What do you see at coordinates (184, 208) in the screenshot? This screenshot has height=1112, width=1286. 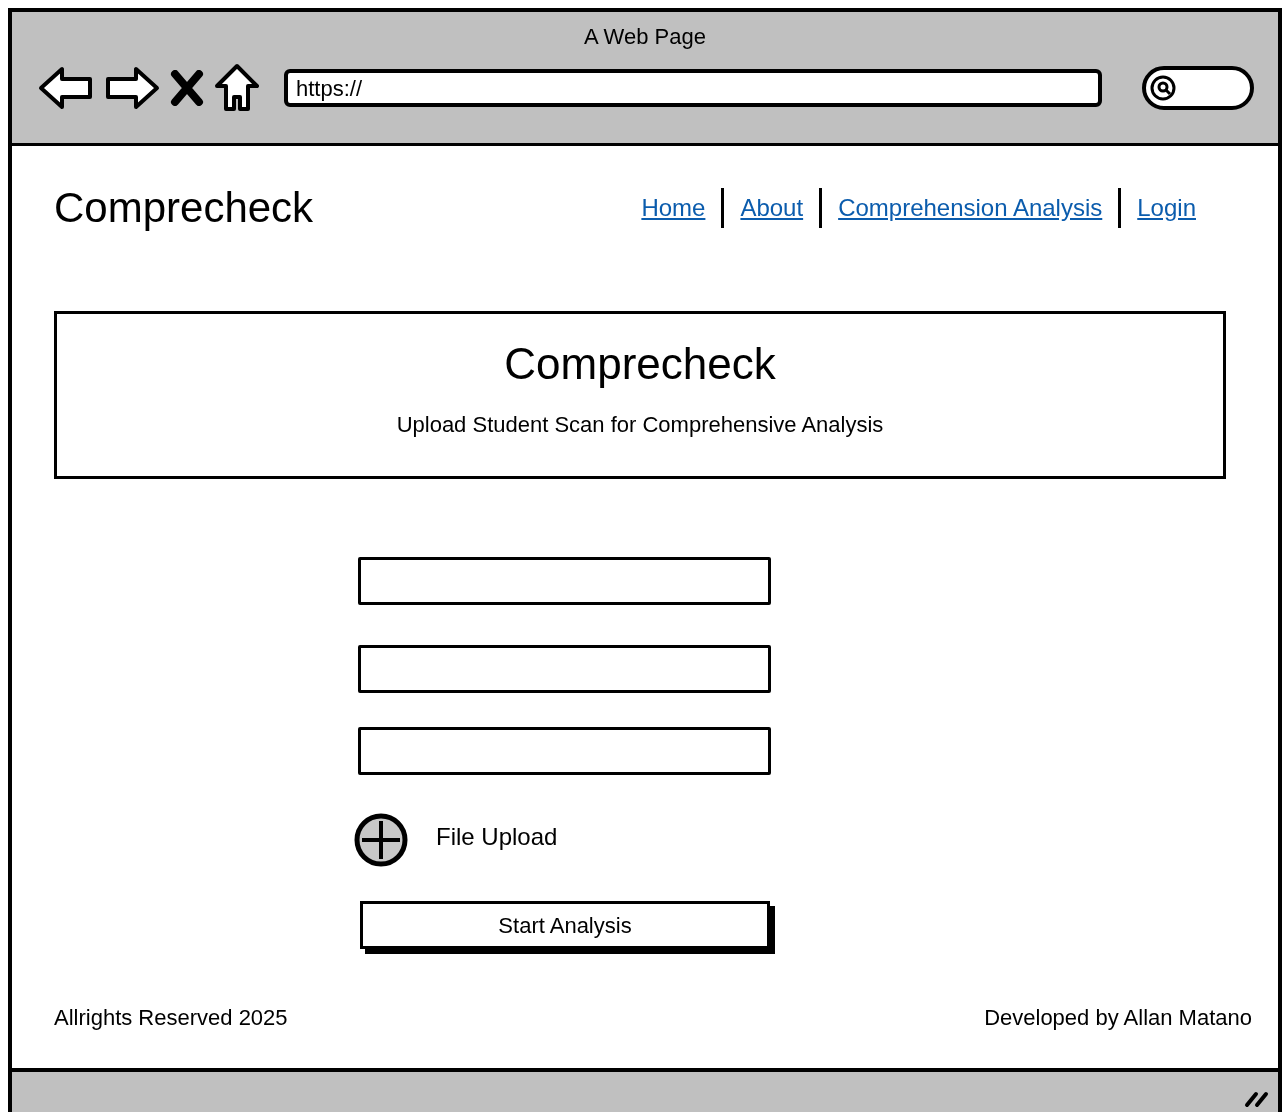 I see `site-logo: Comprecheck` at bounding box center [184, 208].